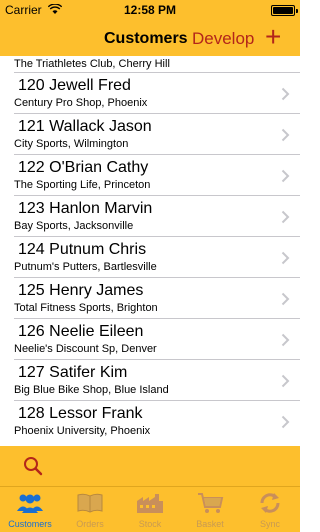 The width and height of the screenshot is (320, 532). What do you see at coordinates (83, 167) in the screenshot?
I see `customer-name: 122 O'Brian Cathy` at bounding box center [83, 167].